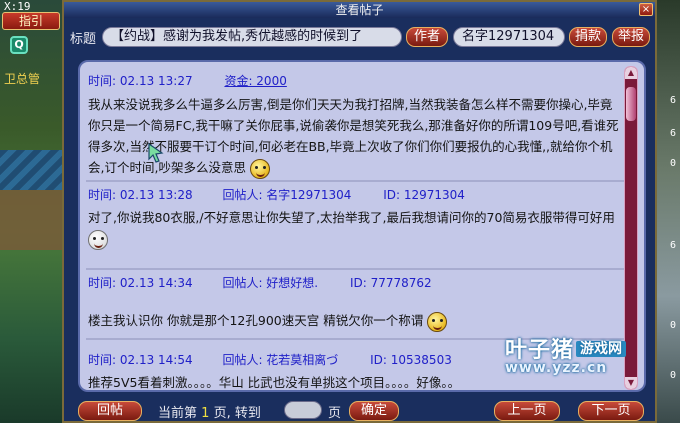  I want to click on quest-badge-icon: Q, so click(19, 45).